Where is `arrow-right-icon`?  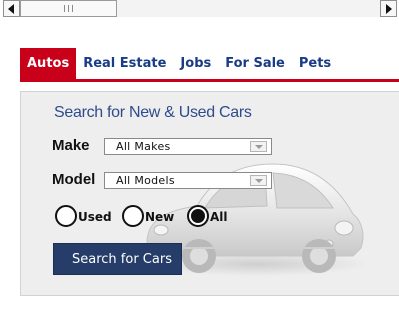 arrow-right-icon is located at coordinates (389, 9).